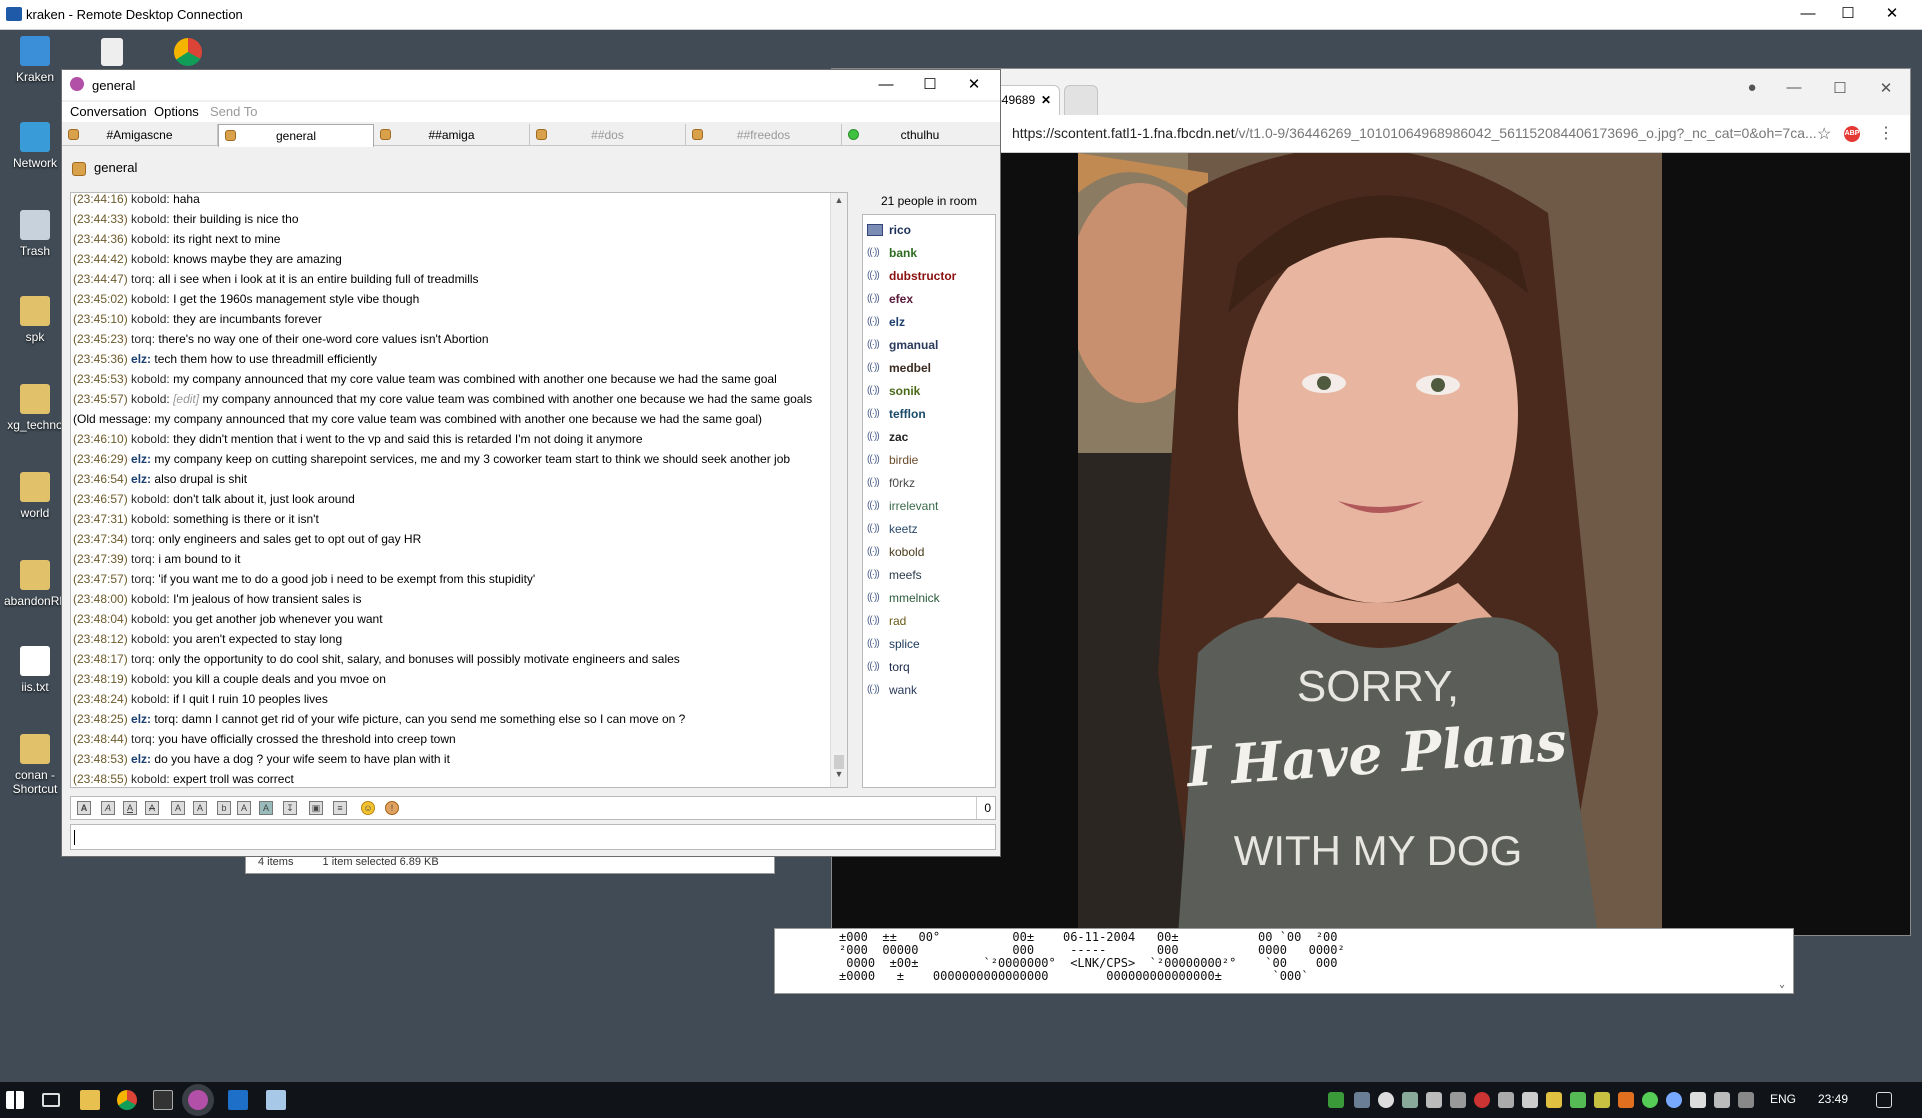  What do you see at coordinates (1824, 134) in the screenshot?
I see `bookmark-star-icon: ☆` at bounding box center [1824, 134].